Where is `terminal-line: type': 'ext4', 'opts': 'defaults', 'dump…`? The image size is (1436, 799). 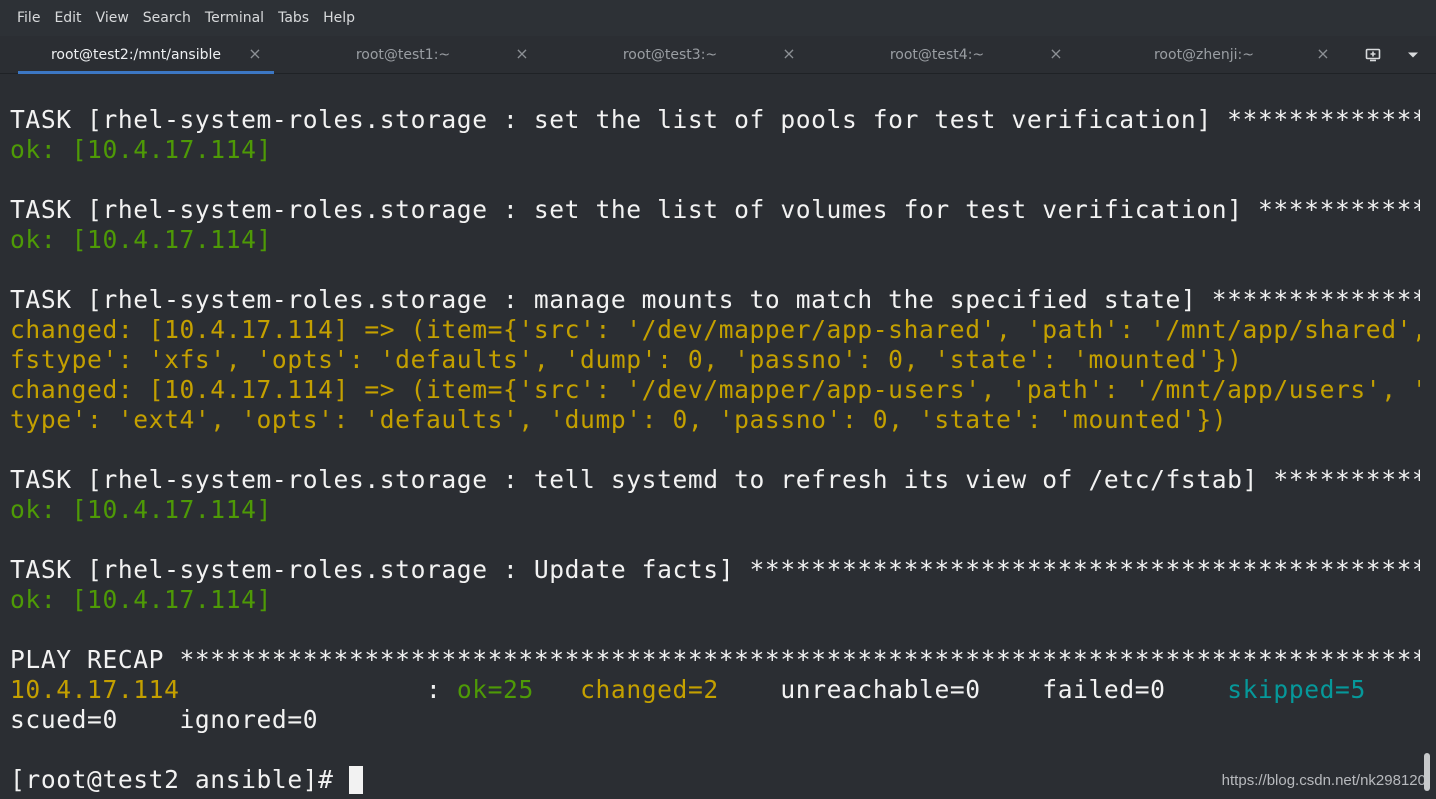 terminal-line: type': 'ext4', 'opts': 'defaults', 'dump… is located at coordinates (618, 420).